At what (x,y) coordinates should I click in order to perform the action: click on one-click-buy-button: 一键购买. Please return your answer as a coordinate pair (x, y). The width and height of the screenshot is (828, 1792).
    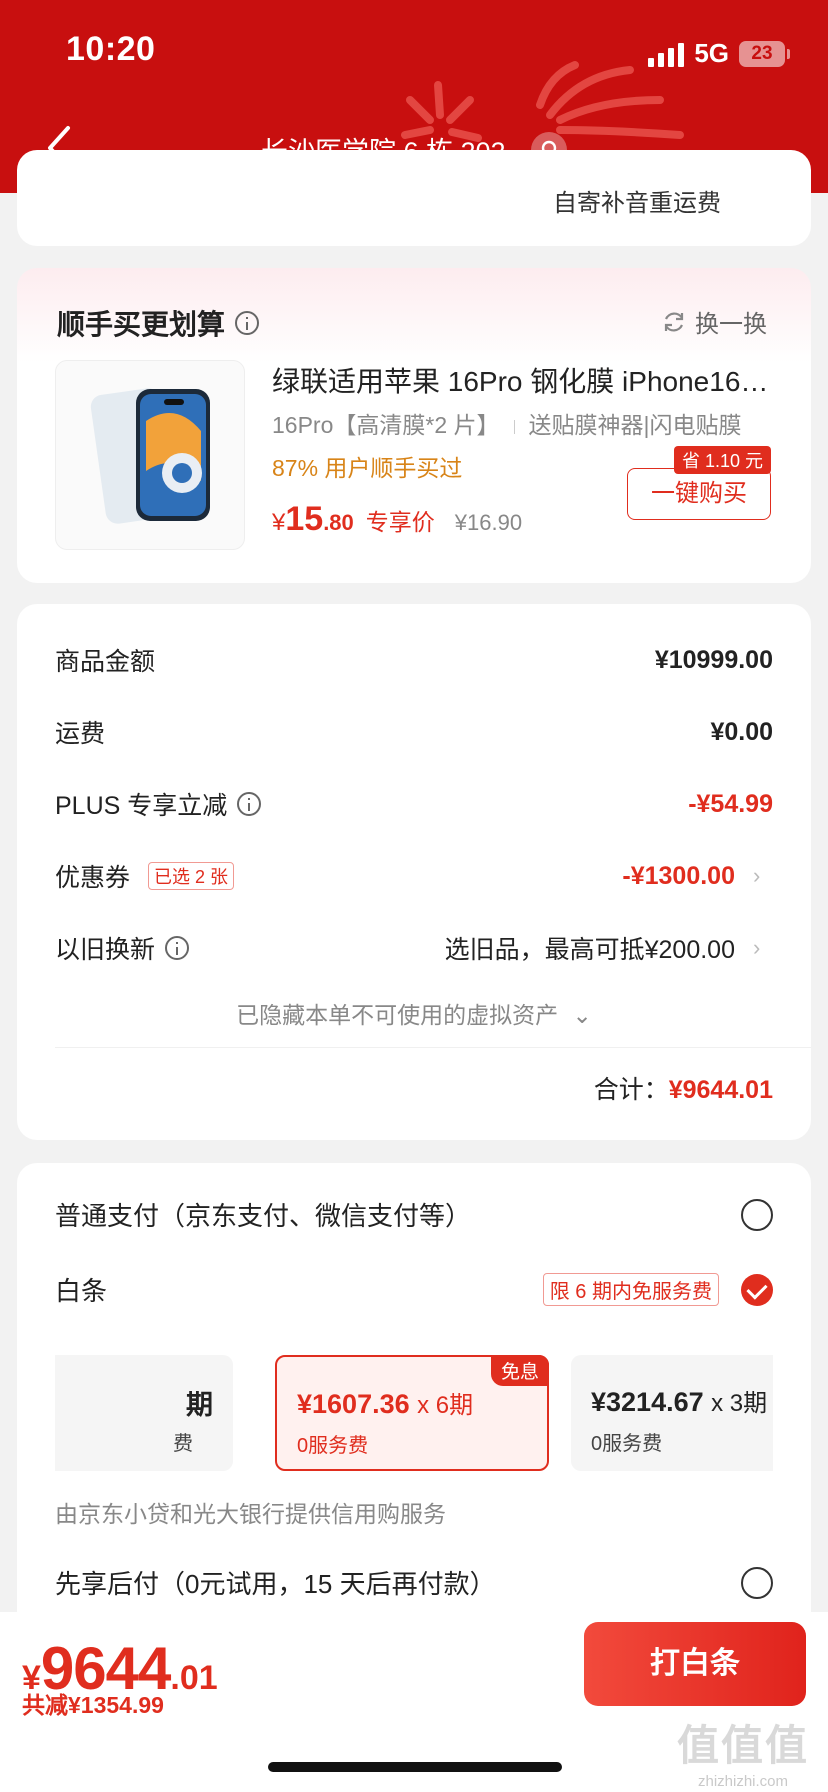
    Looking at the image, I should click on (699, 494).